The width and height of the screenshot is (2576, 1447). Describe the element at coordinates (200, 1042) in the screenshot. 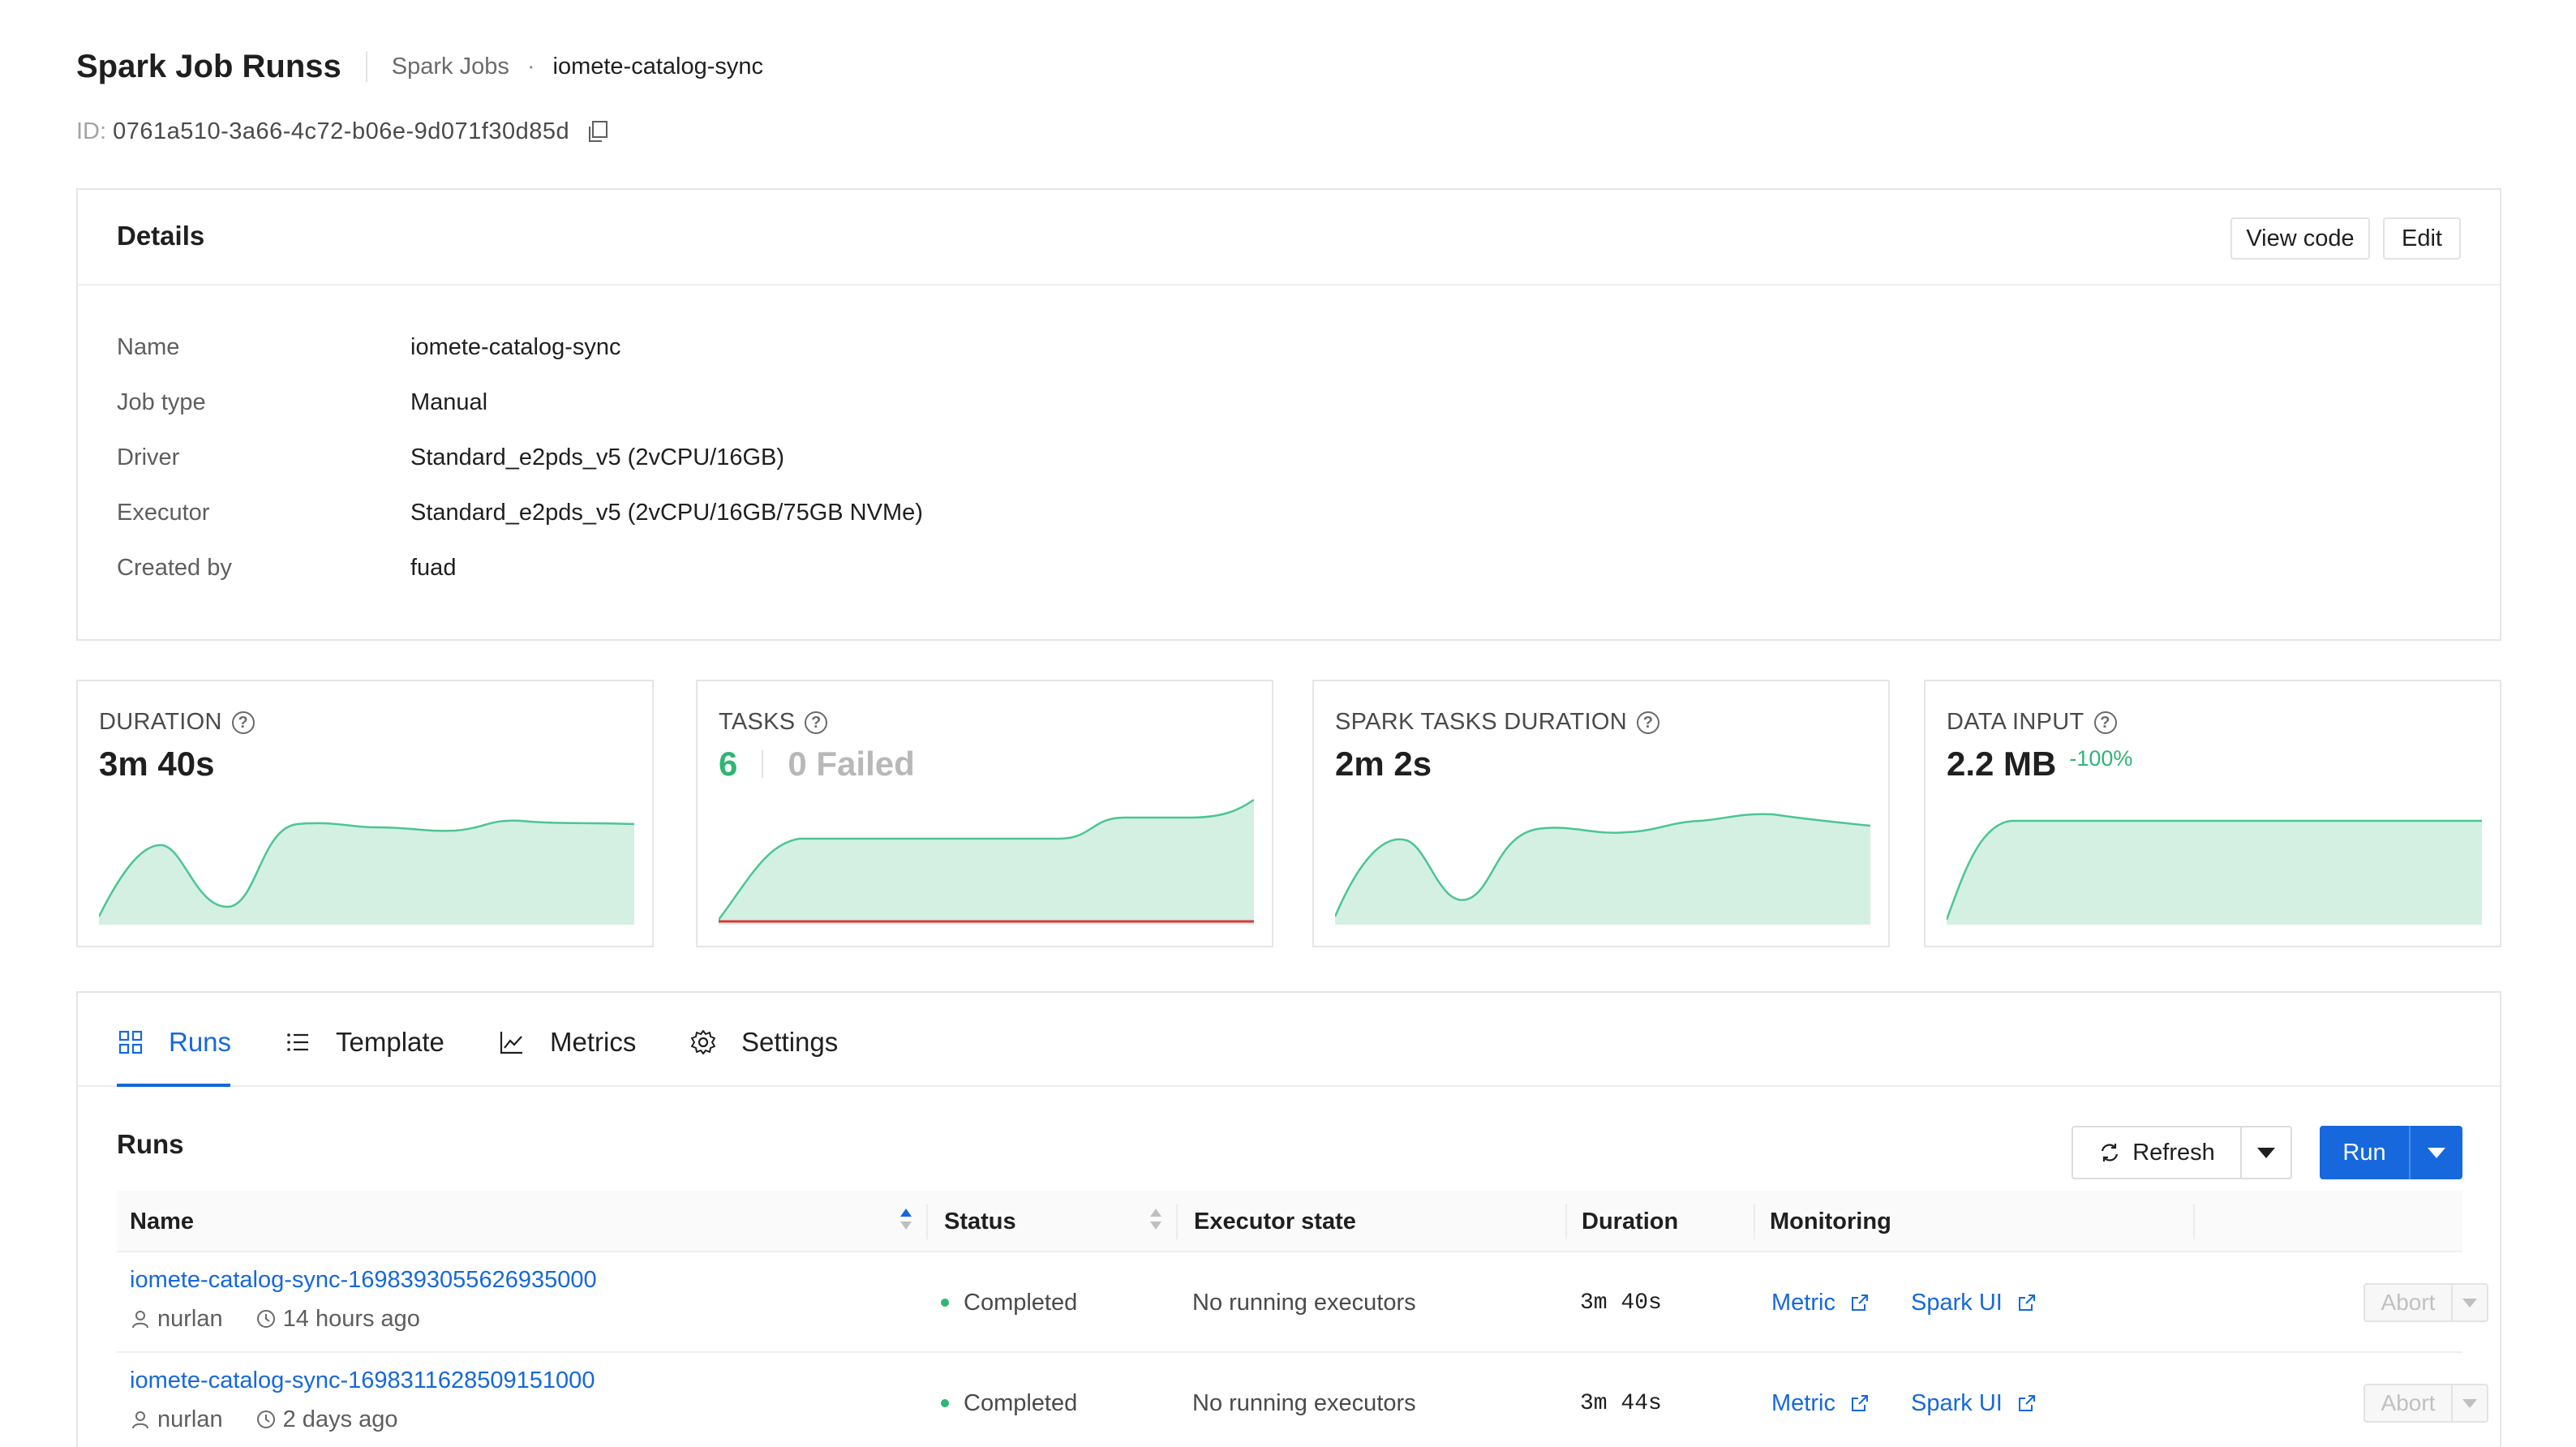

I see `tab-label: Runs` at that location.